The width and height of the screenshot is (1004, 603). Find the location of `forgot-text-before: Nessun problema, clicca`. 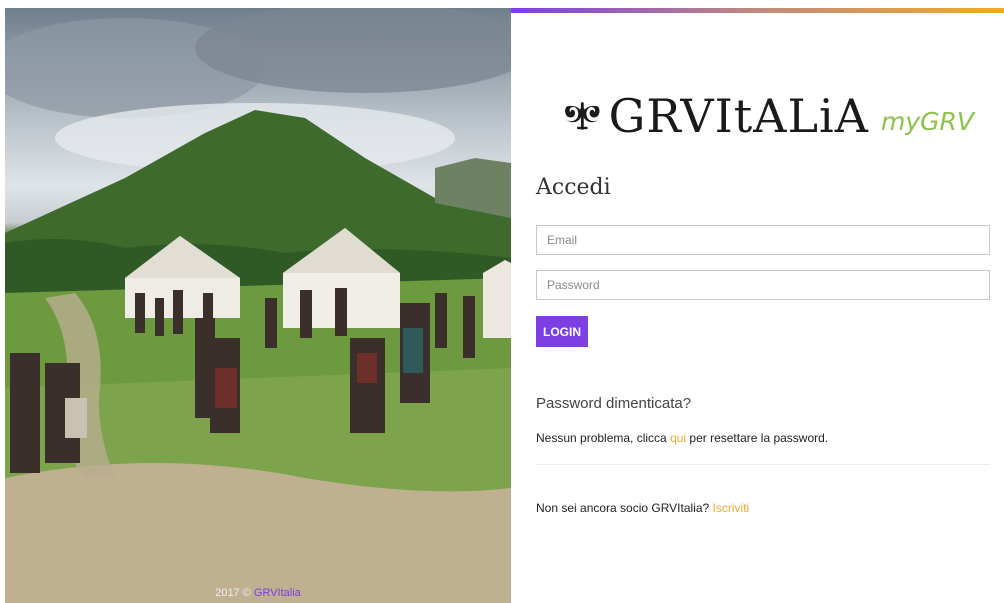

forgot-text-before: Nessun problema, clicca is located at coordinates (603, 438).